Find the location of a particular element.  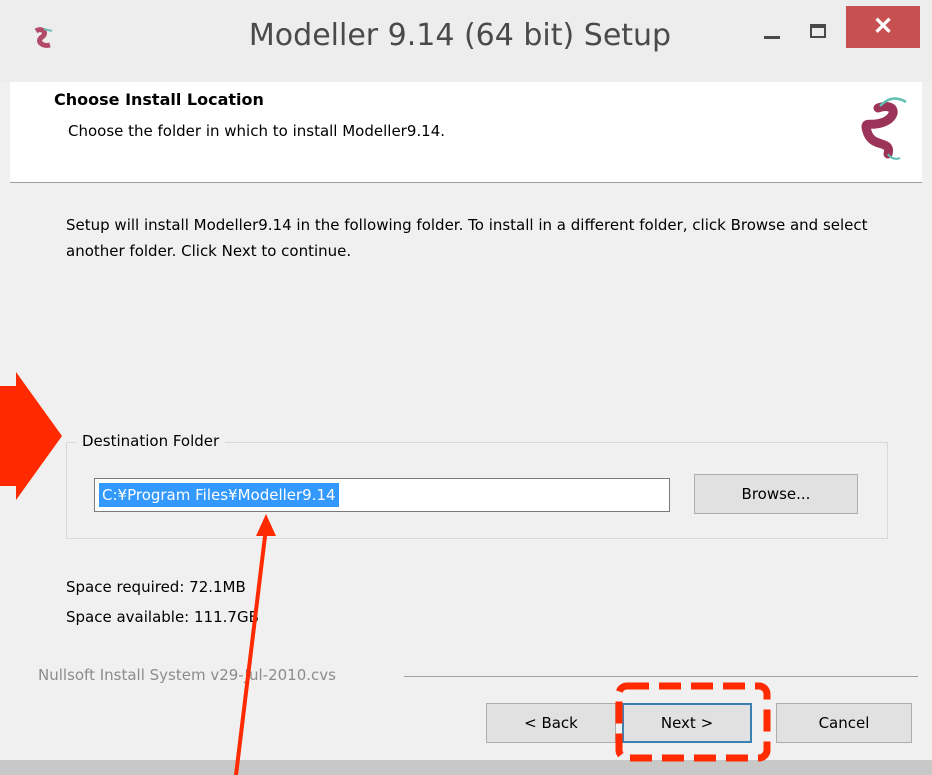

space-available: Space available: 111.7GB is located at coordinates (162, 617).